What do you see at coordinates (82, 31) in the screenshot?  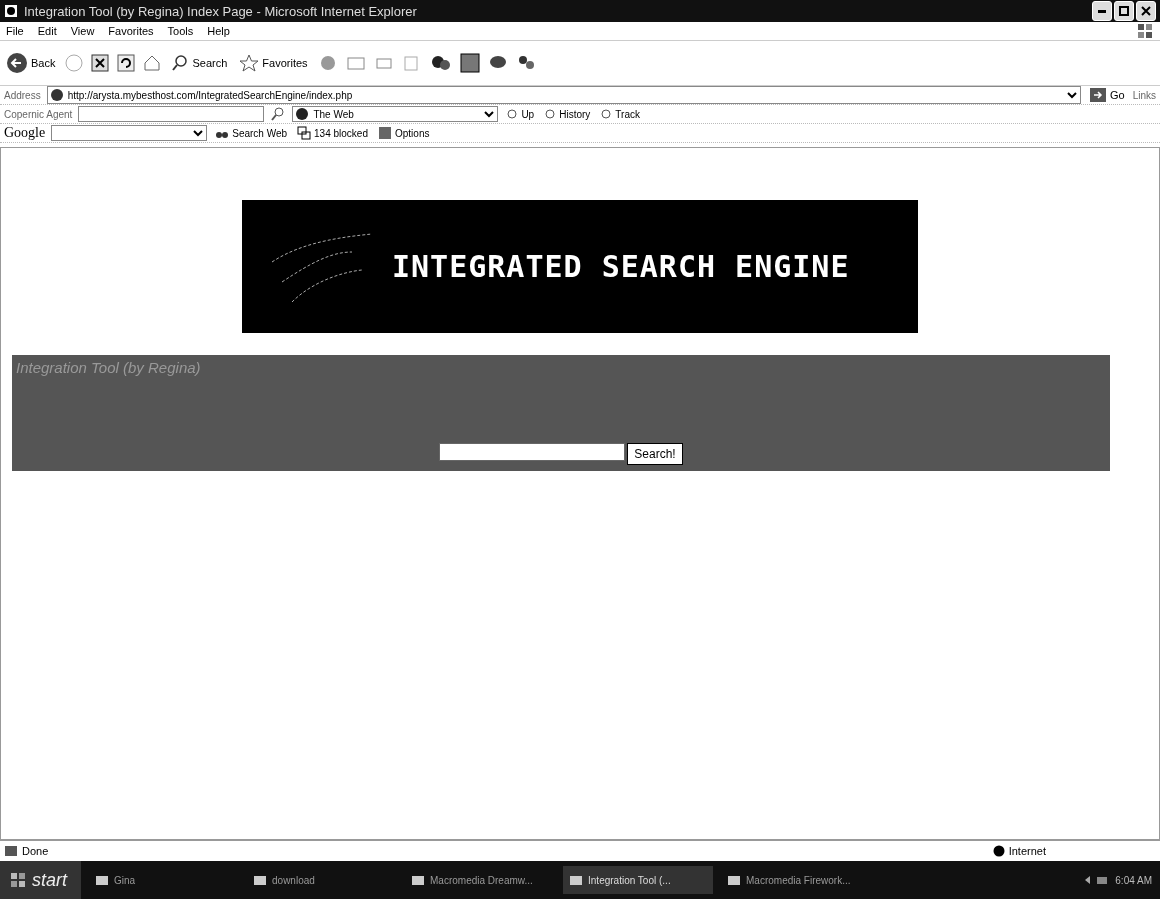 I see `menu-item: View` at bounding box center [82, 31].